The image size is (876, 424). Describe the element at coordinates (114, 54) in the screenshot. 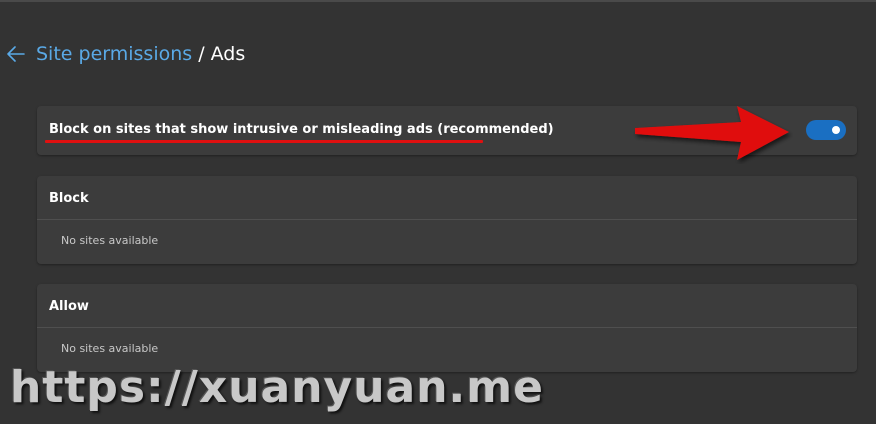

I see `breadcrumb-site-permissions-link: Site permissions` at that location.